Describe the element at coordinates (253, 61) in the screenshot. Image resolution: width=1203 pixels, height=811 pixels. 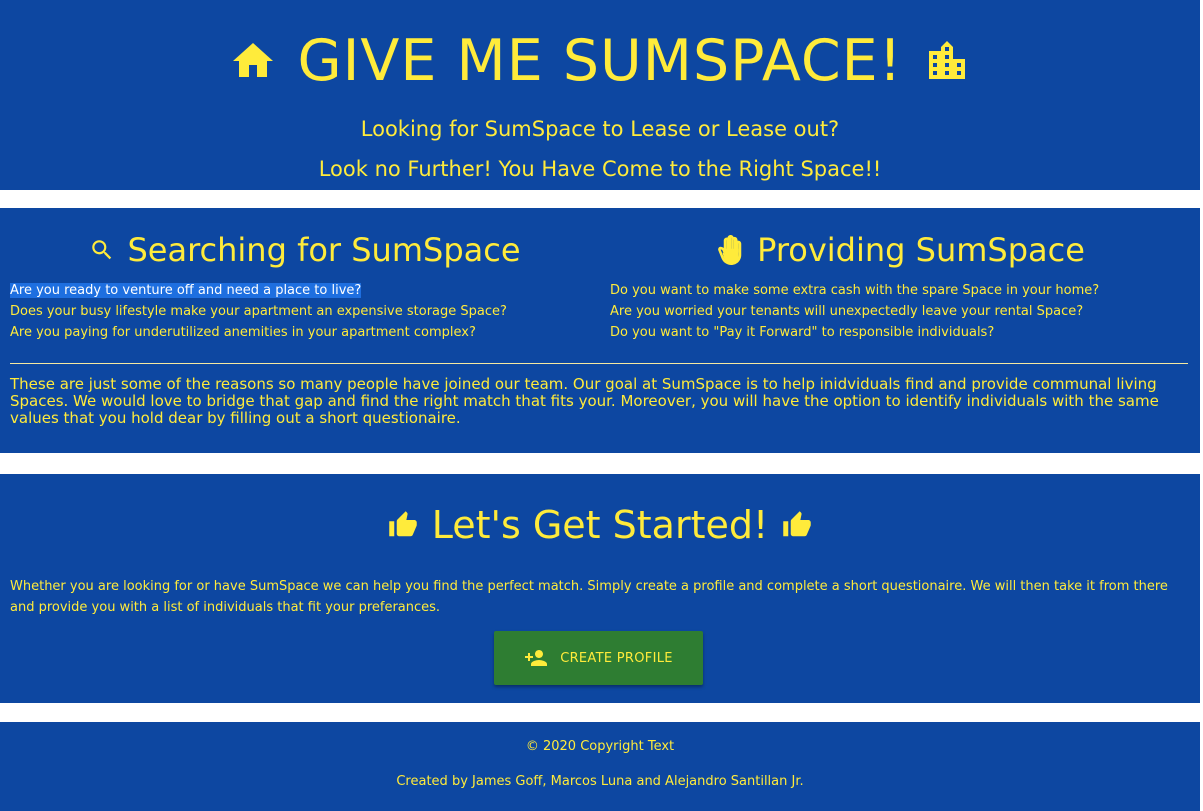
I see `home-icon` at that location.